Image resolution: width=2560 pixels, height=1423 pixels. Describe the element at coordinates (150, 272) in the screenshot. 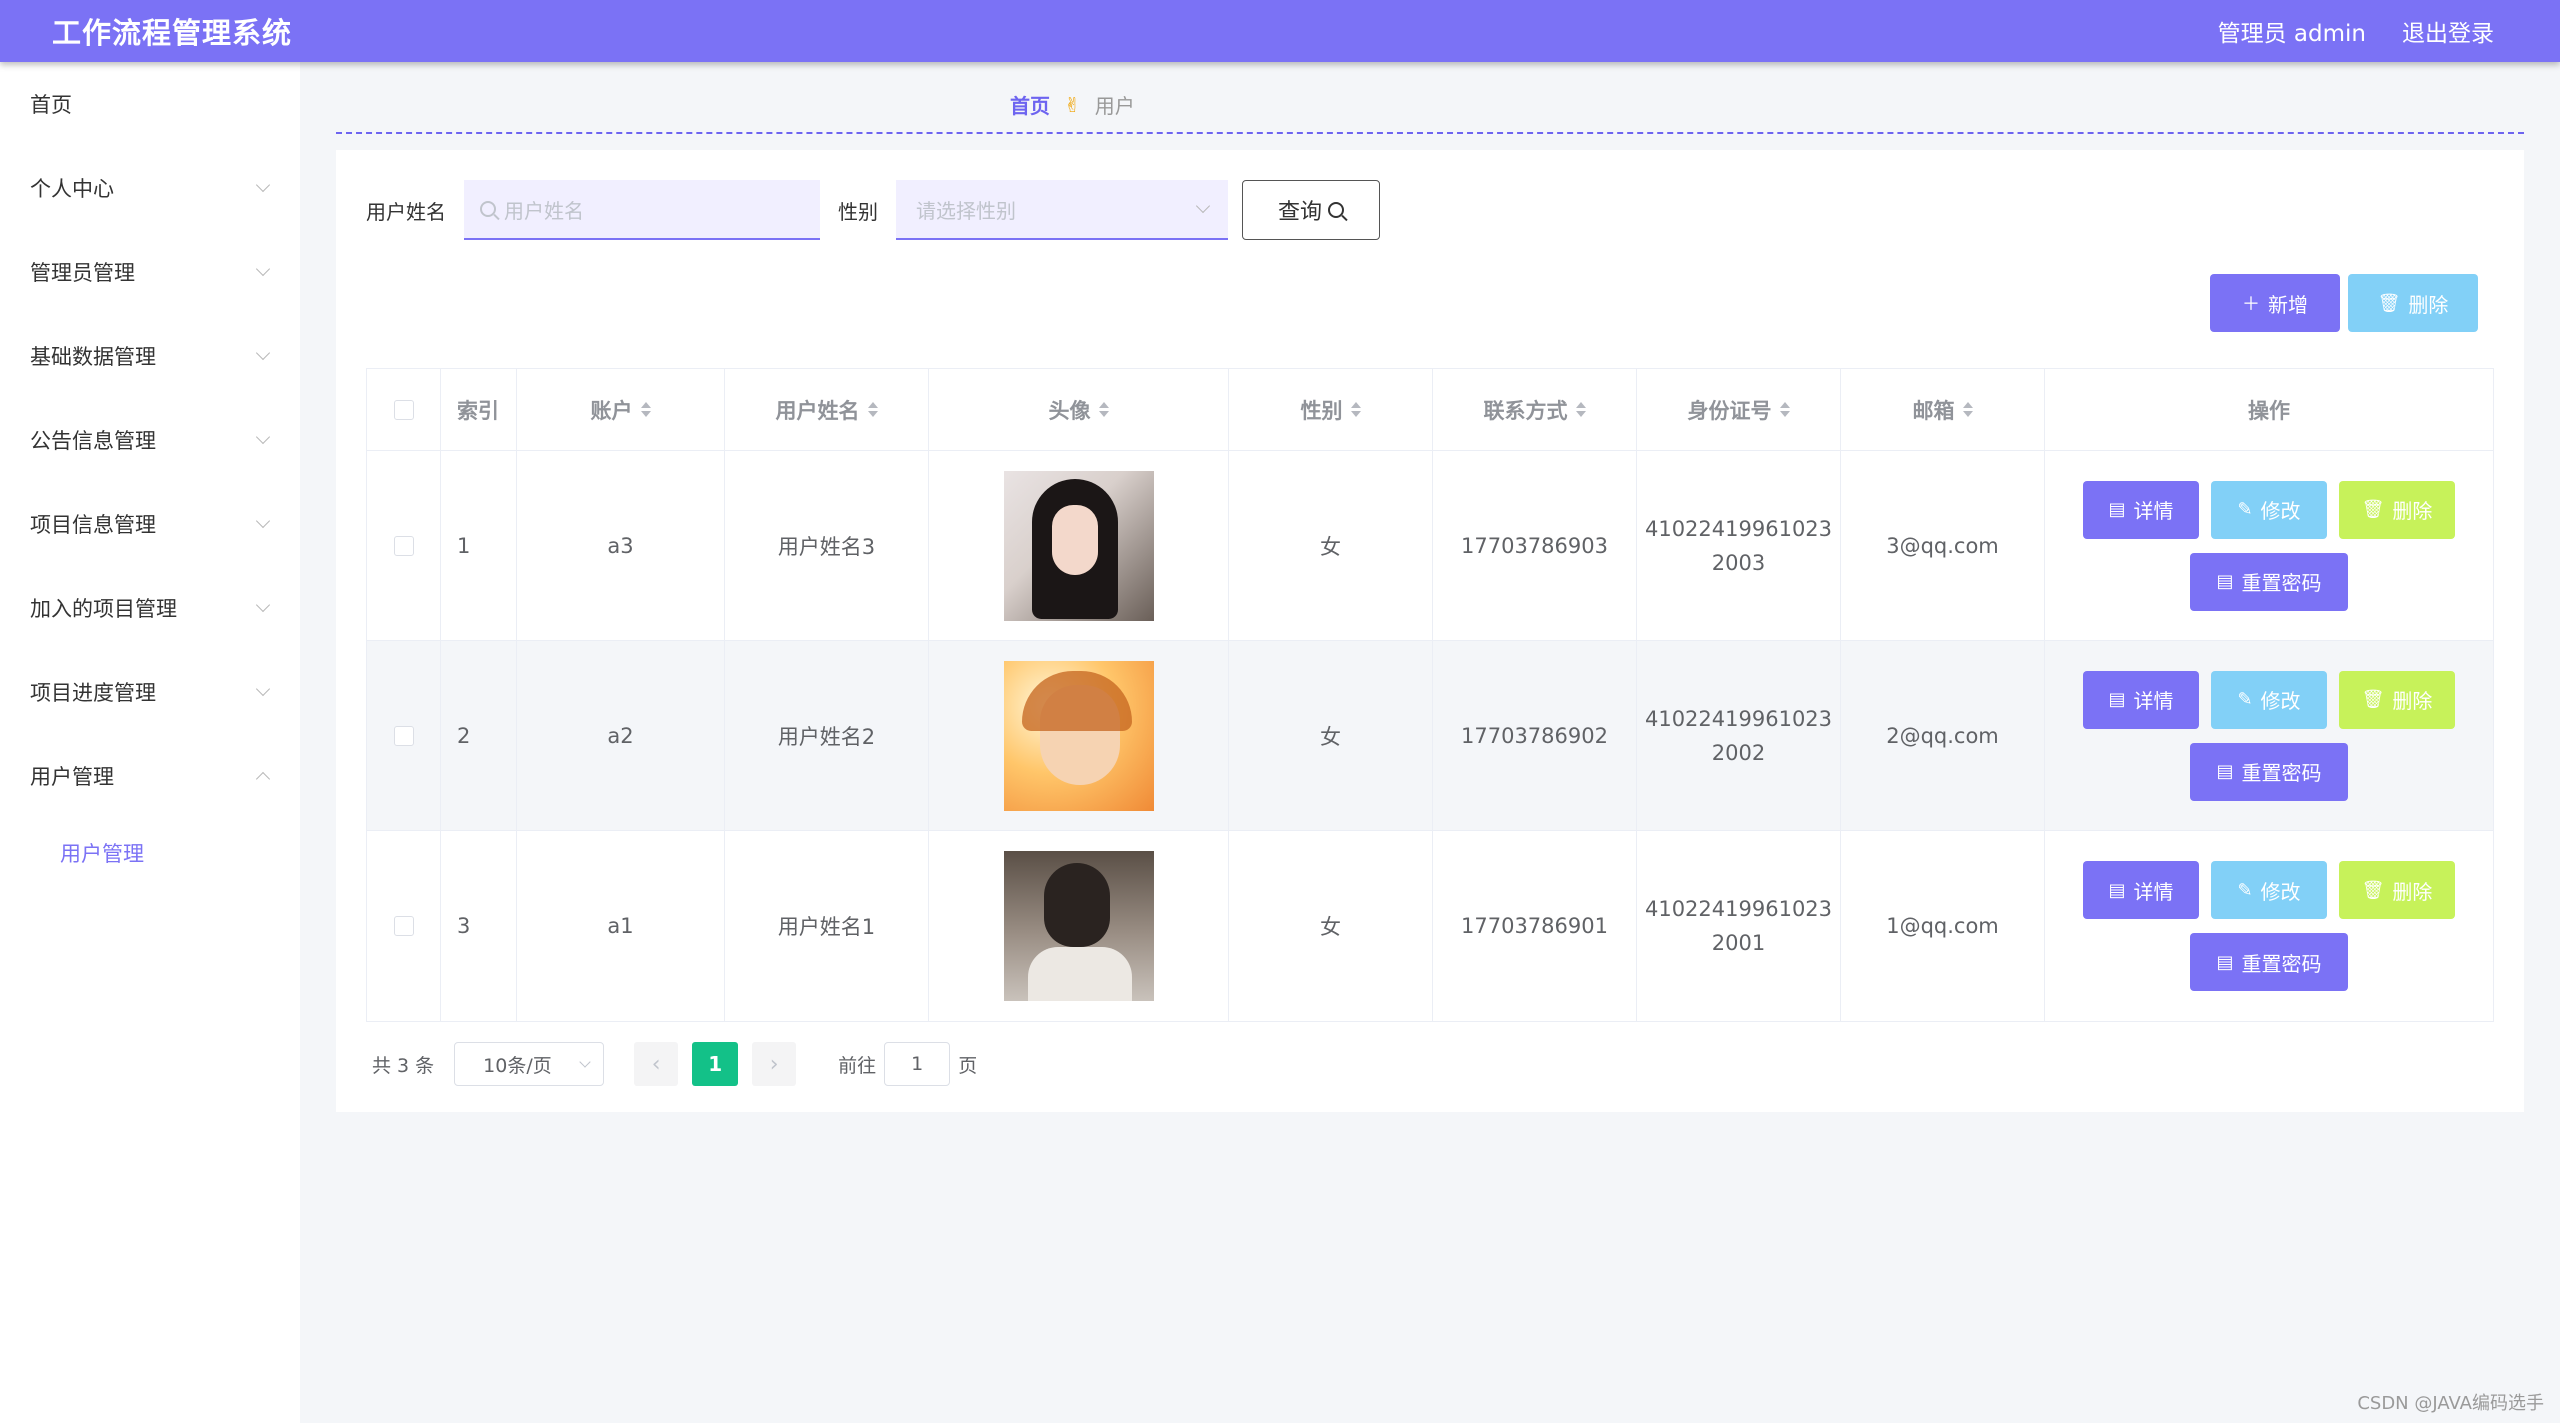

I see `sidebar-item-admin-management: 管理员管理` at that location.